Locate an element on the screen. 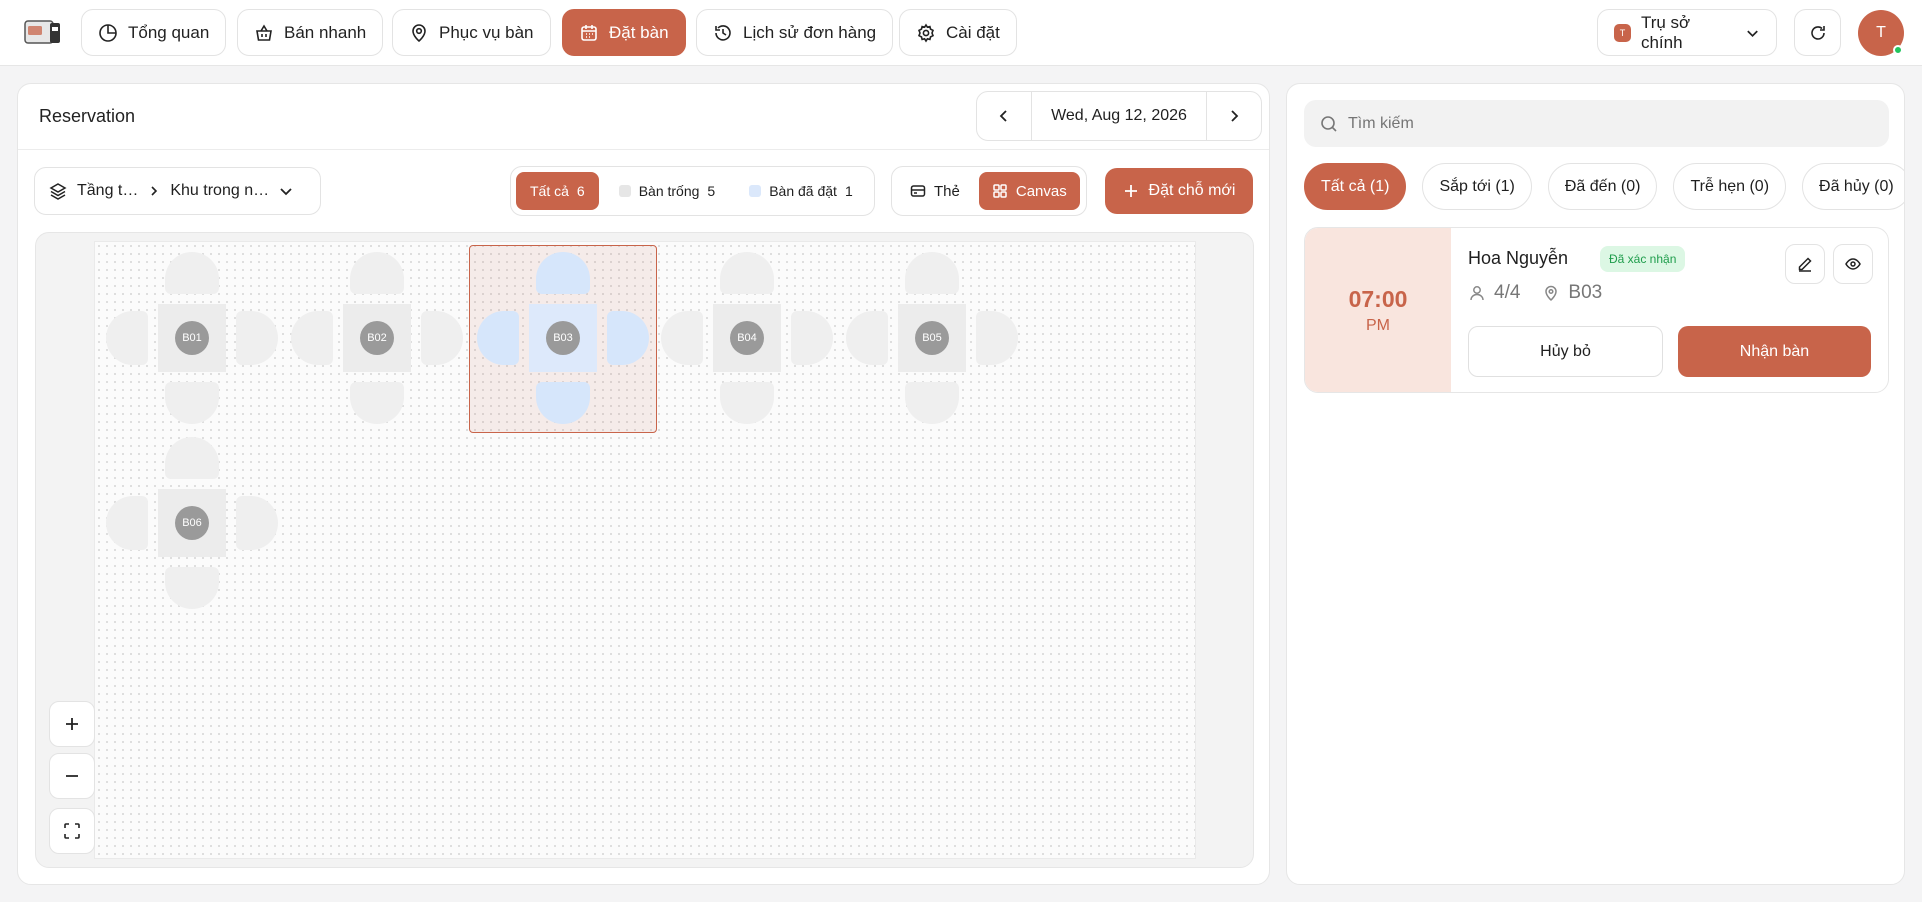  view-toggle: Thẻ Canvas is located at coordinates (989, 191).